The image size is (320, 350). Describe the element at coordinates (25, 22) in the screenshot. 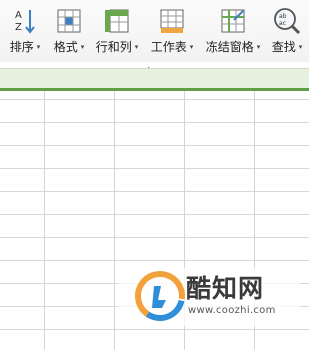

I see `sort-az-icon: A Z` at that location.